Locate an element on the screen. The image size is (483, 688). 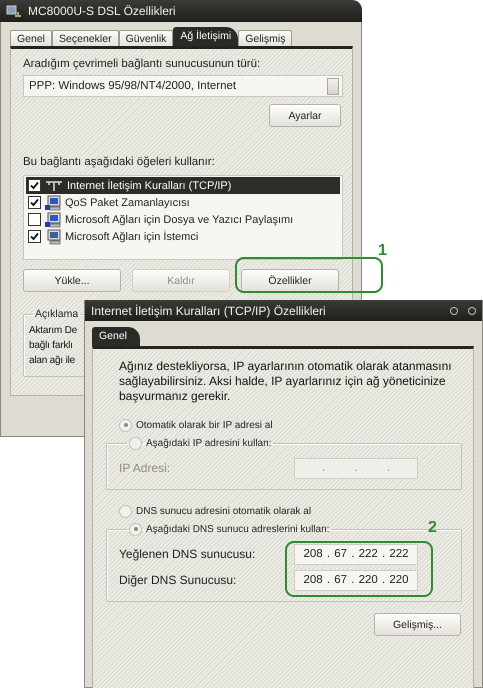
field-label: Aradığım çevrimeli bağlantı sunucusunun türü: is located at coordinates (142, 64).